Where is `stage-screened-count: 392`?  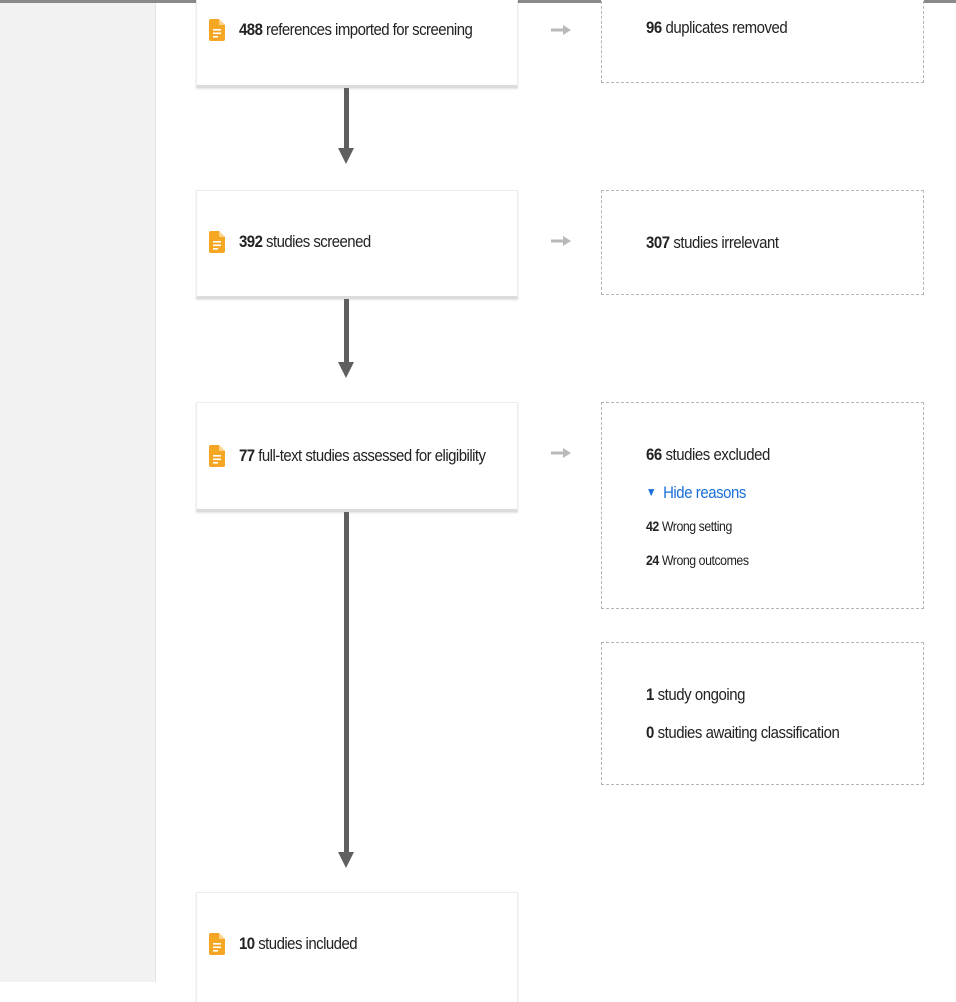 stage-screened-count: 392 is located at coordinates (251, 241).